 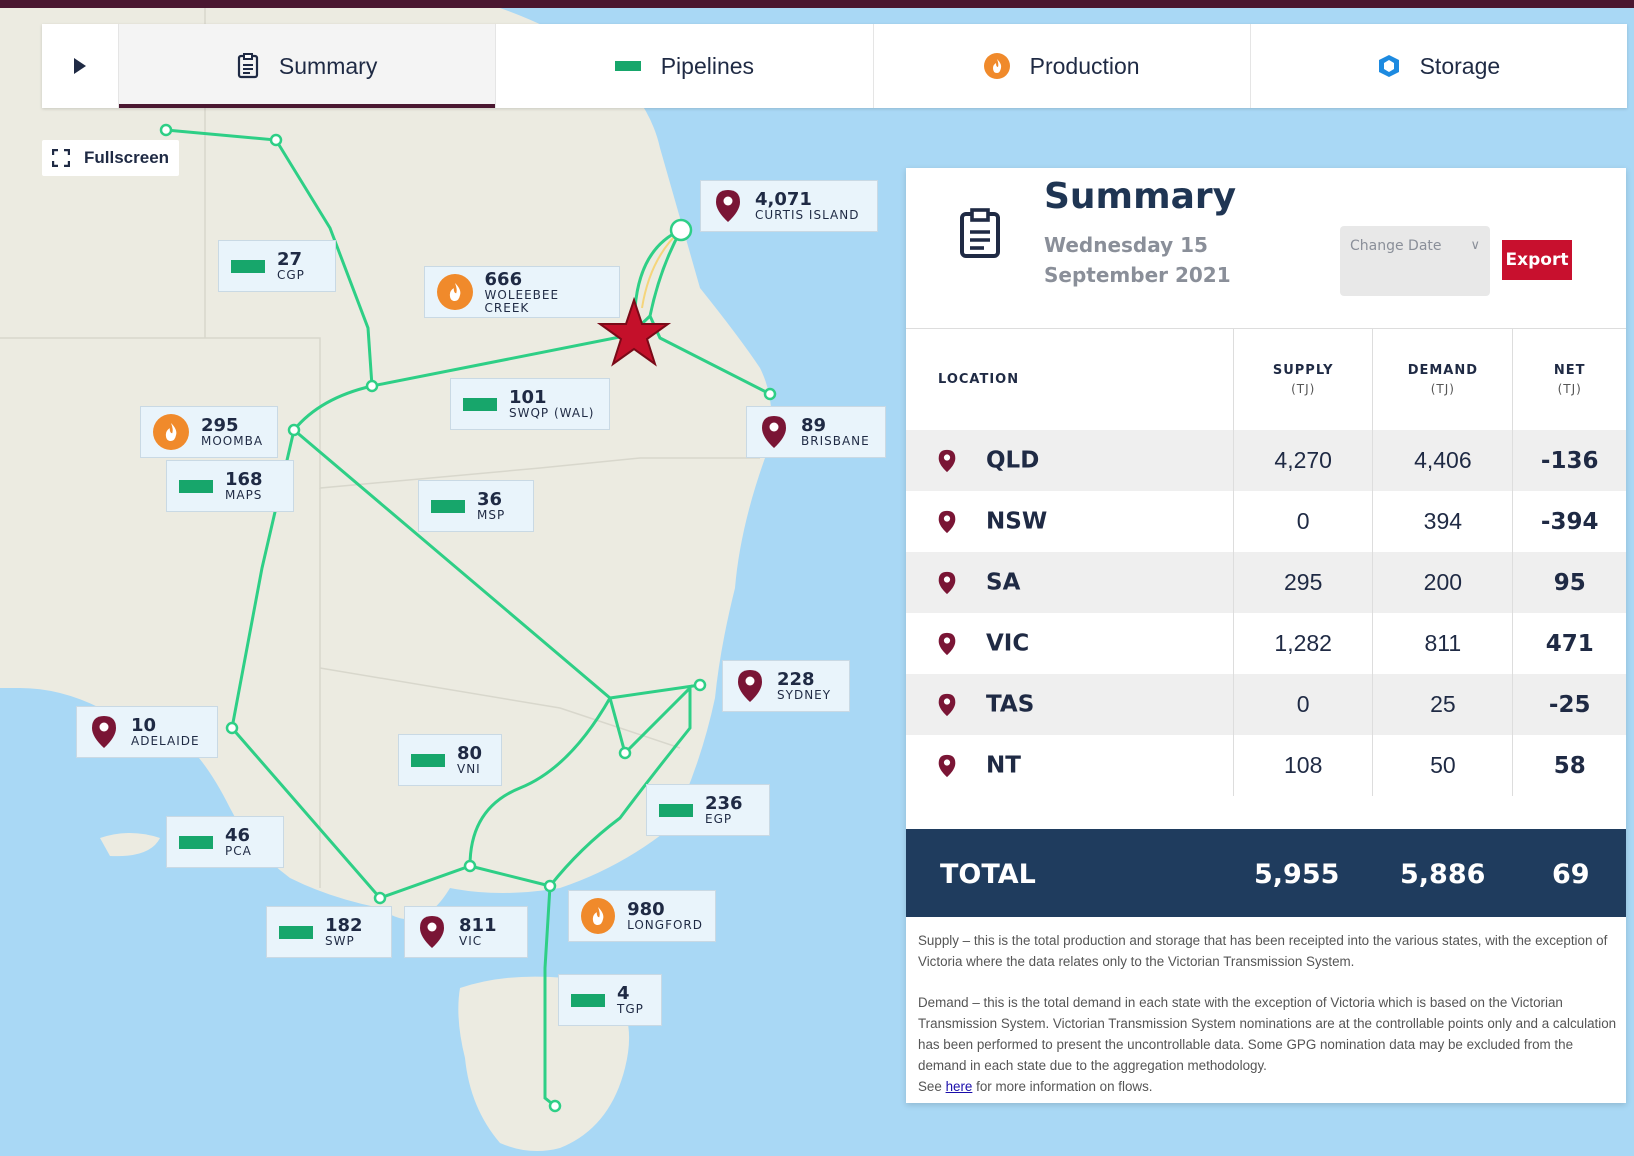 What do you see at coordinates (598, 916) in the screenshot?
I see `flame-icon` at bounding box center [598, 916].